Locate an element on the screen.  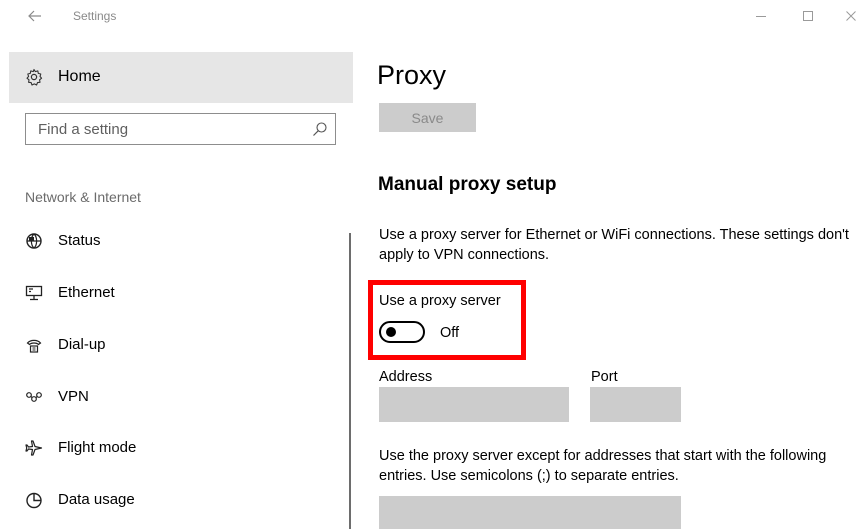
sidebar-item-label: Status is located at coordinates (79, 240).